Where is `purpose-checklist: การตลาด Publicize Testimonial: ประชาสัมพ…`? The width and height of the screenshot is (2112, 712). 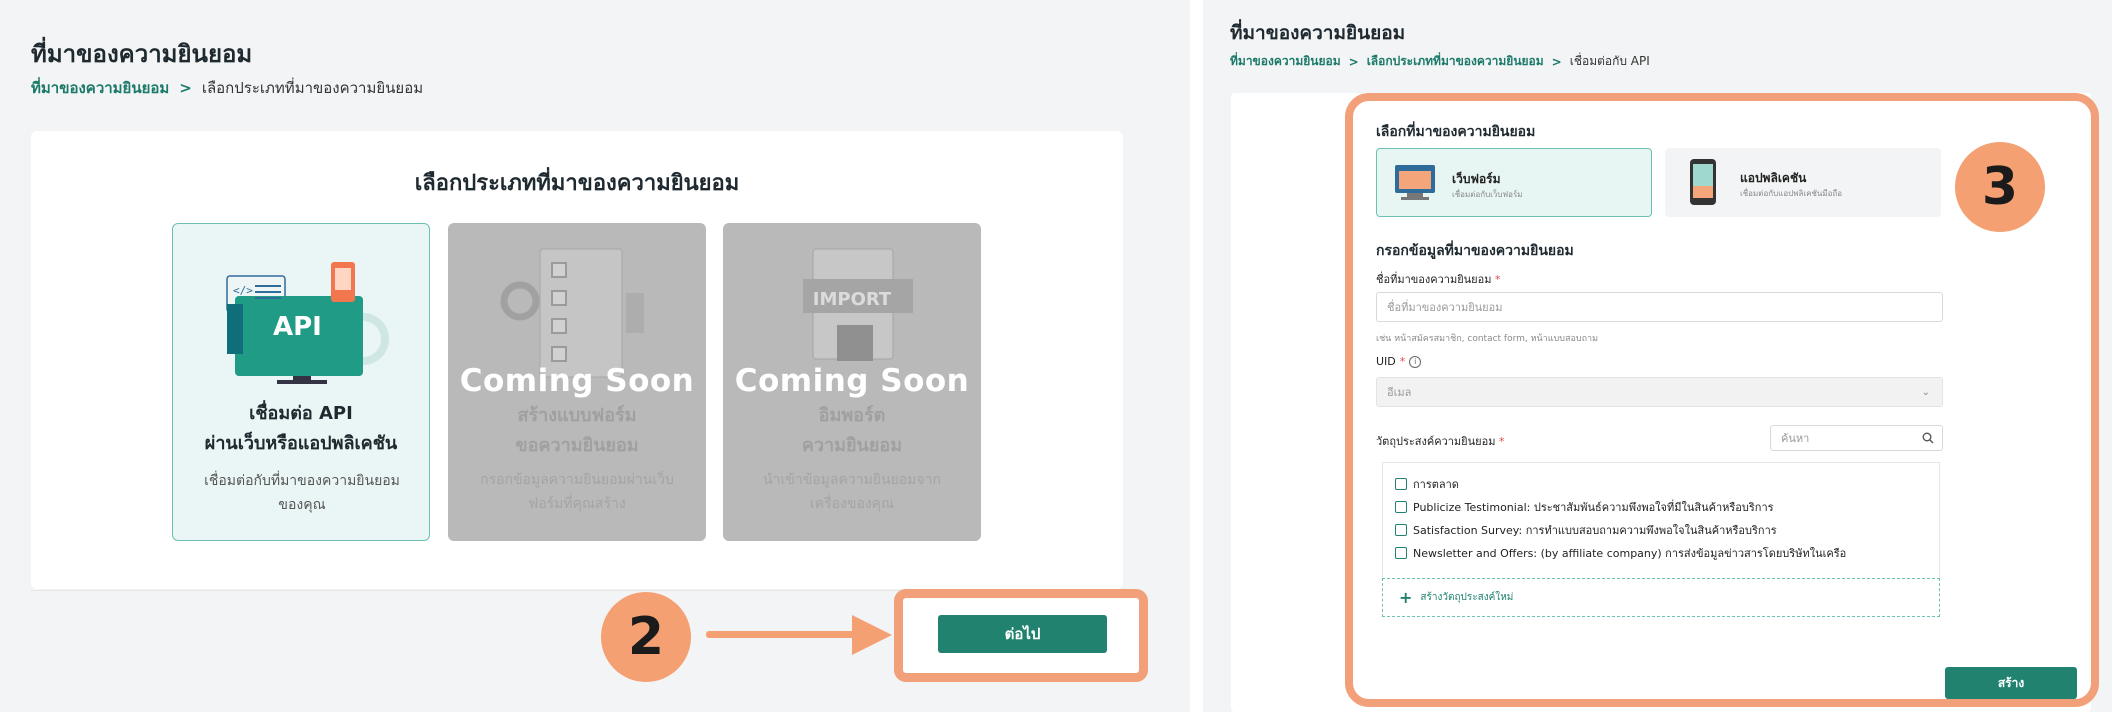 purpose-checklist: การตลาด Publicize Testimonial: ประชาสัมพ… is located at coordinates (1661, 522).